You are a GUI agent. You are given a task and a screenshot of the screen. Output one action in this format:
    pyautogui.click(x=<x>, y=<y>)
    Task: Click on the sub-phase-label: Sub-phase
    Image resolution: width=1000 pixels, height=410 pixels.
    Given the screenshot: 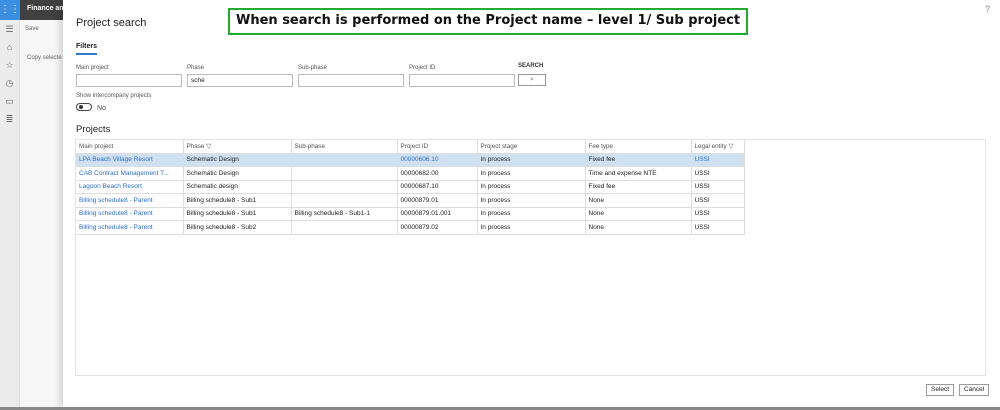 What is the action you would take?
    pyautogui.click(x=313, y=68)
    